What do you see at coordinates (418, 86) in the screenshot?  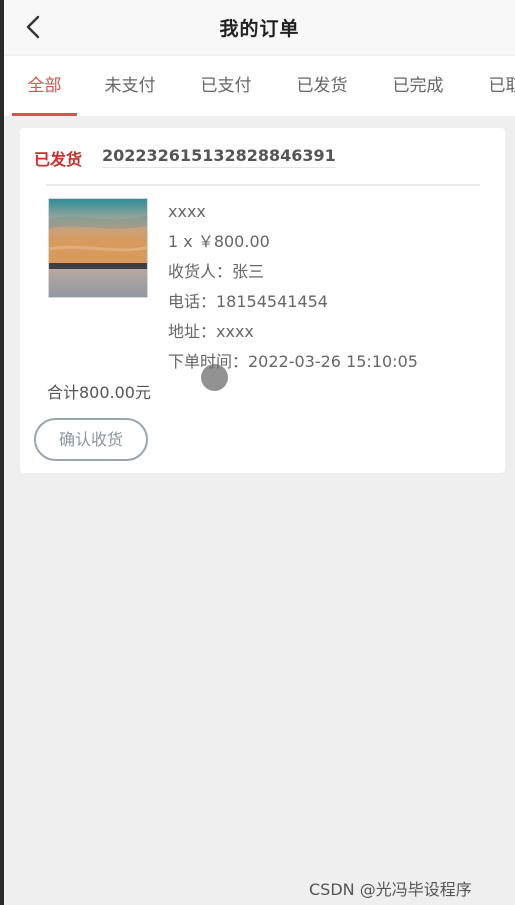 I see `tab-completed: 已完成` at bounding box center [418, 86].